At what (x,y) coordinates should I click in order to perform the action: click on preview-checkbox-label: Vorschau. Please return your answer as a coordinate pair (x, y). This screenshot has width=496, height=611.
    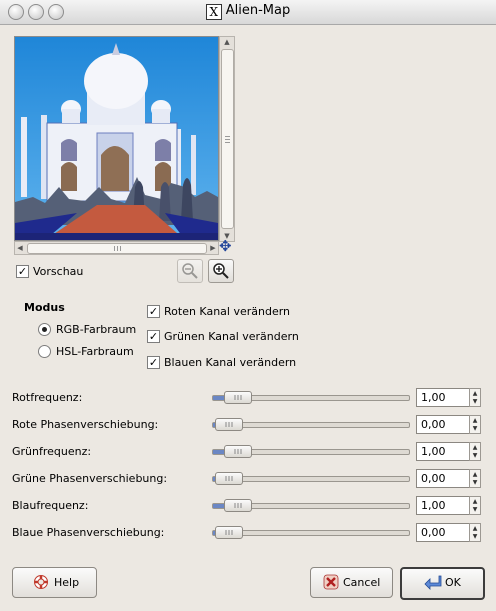
    Looking at the image, I should click on (58, 271).